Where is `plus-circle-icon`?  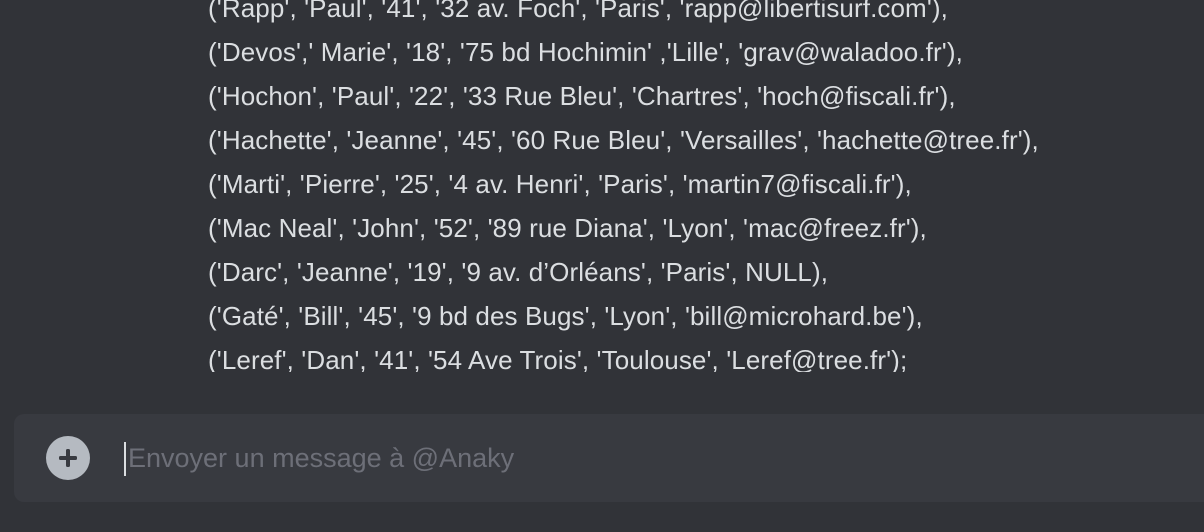
plus-circle-icon is located at coordinates (68, 458).